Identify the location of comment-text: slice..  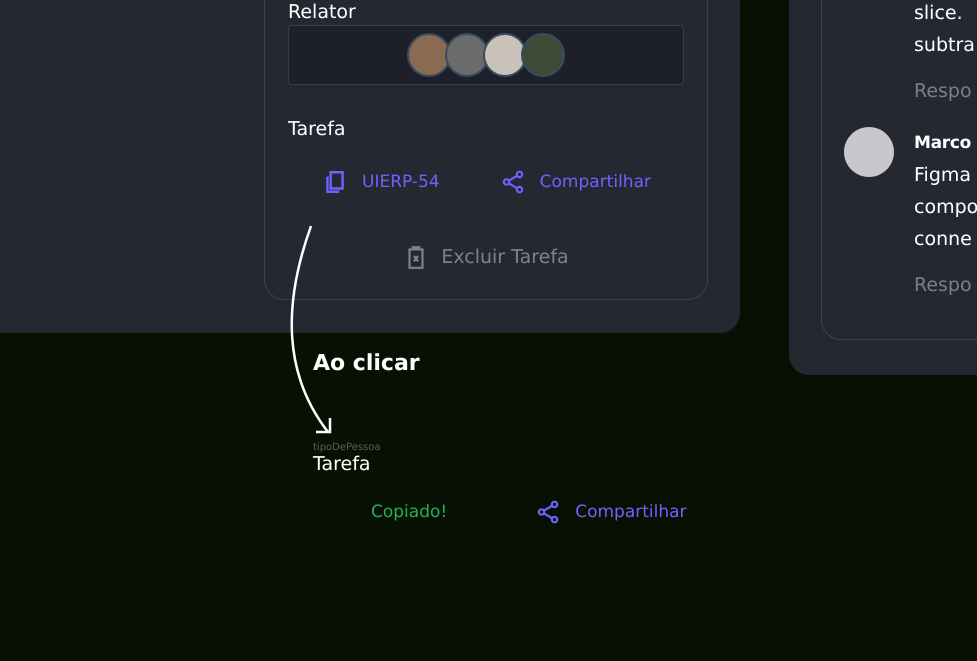
(939, 13).